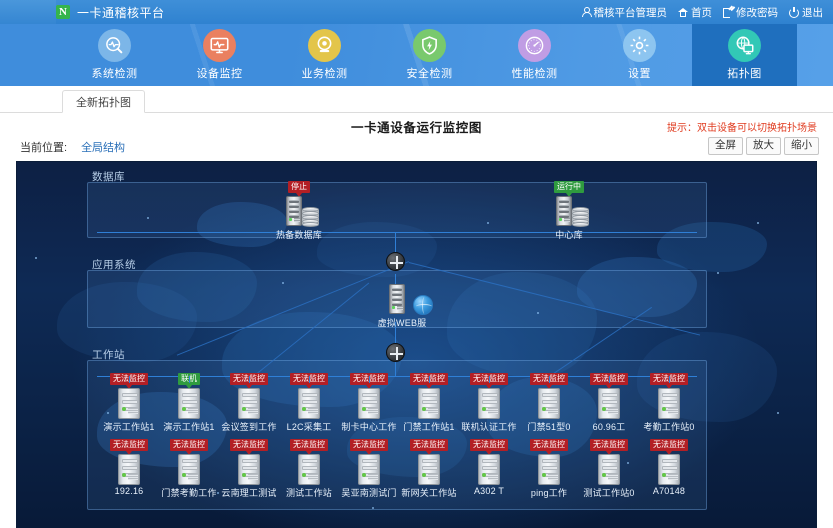 The width and height of the screenshot is (833, 528). I want to click on magnifier-pulse-icon, so click(114, 45).